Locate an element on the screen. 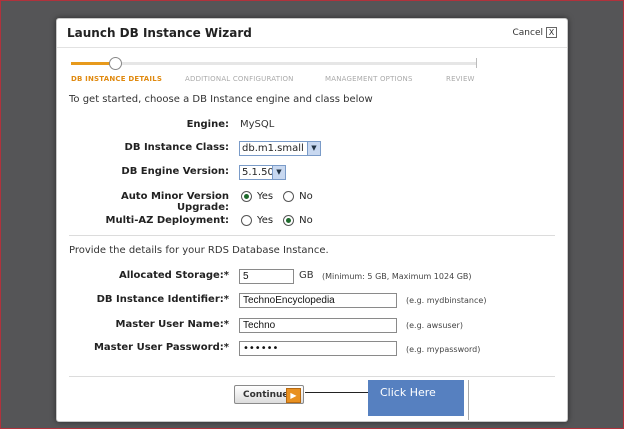 The image size is (624, 429). current-step-marker is located at coordinates (115, 63).